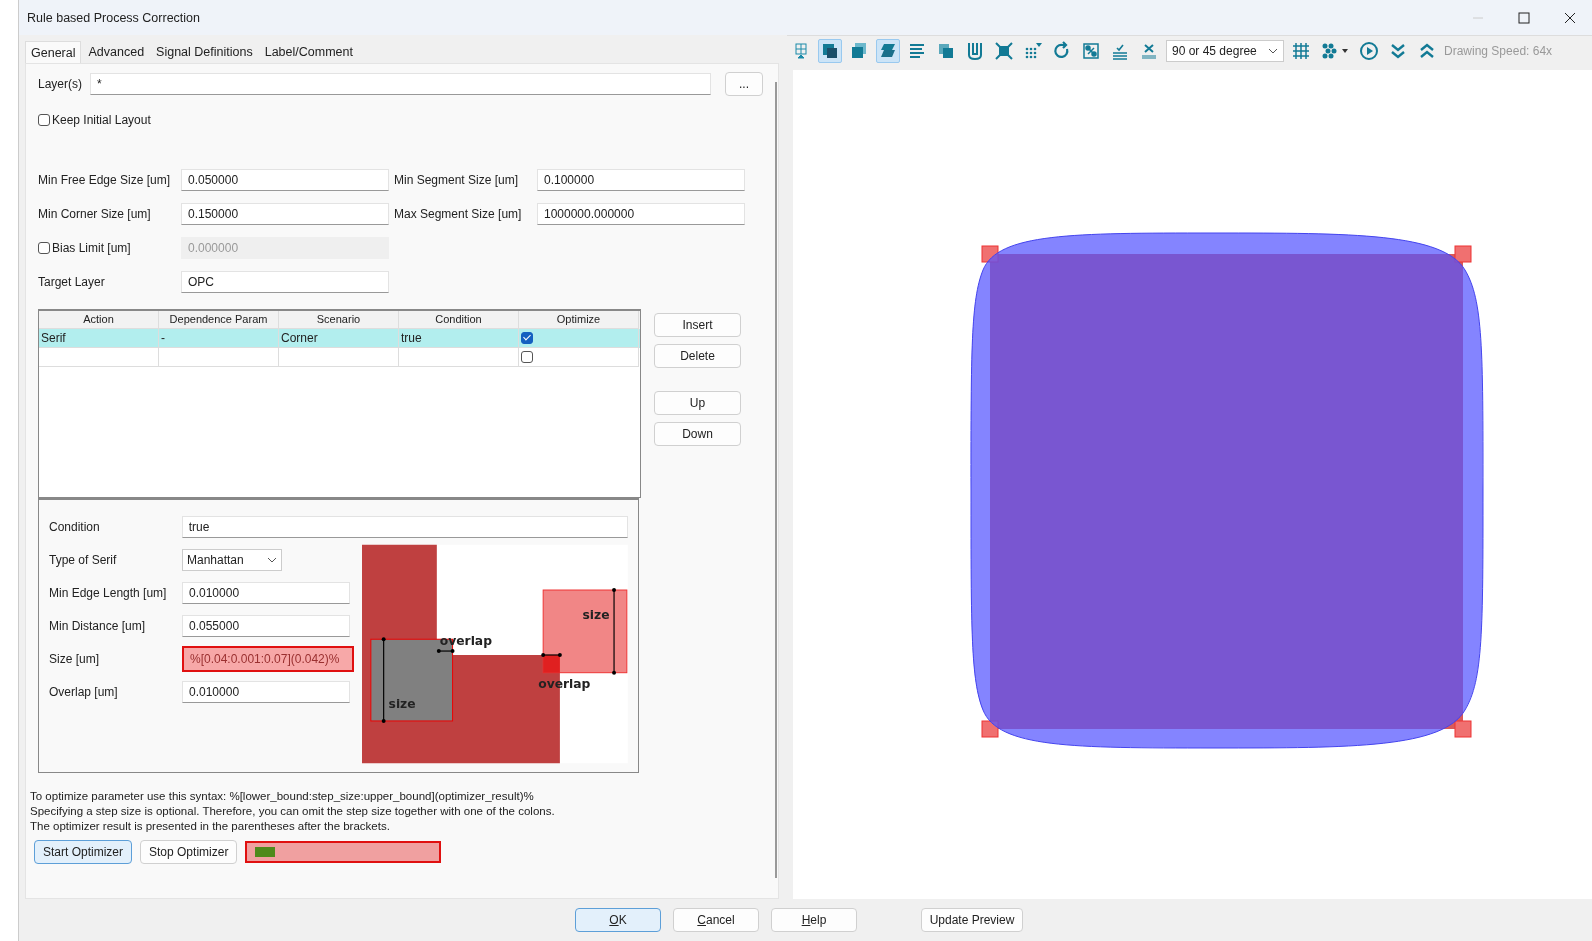 The width and height of the screenshot is (1592, 941). I want to click on field-label: Overlap [um], so click(84, 691).